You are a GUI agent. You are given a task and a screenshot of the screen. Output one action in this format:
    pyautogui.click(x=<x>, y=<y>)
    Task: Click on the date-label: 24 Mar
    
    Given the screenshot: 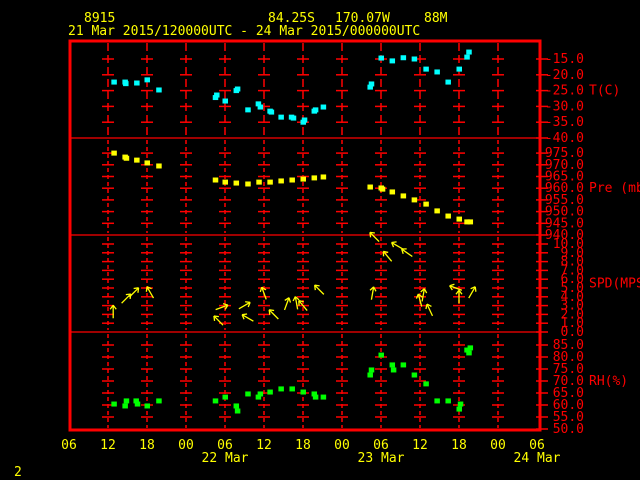 What is the action you would take?
    pyautogui.click(x=537, y=458)
    